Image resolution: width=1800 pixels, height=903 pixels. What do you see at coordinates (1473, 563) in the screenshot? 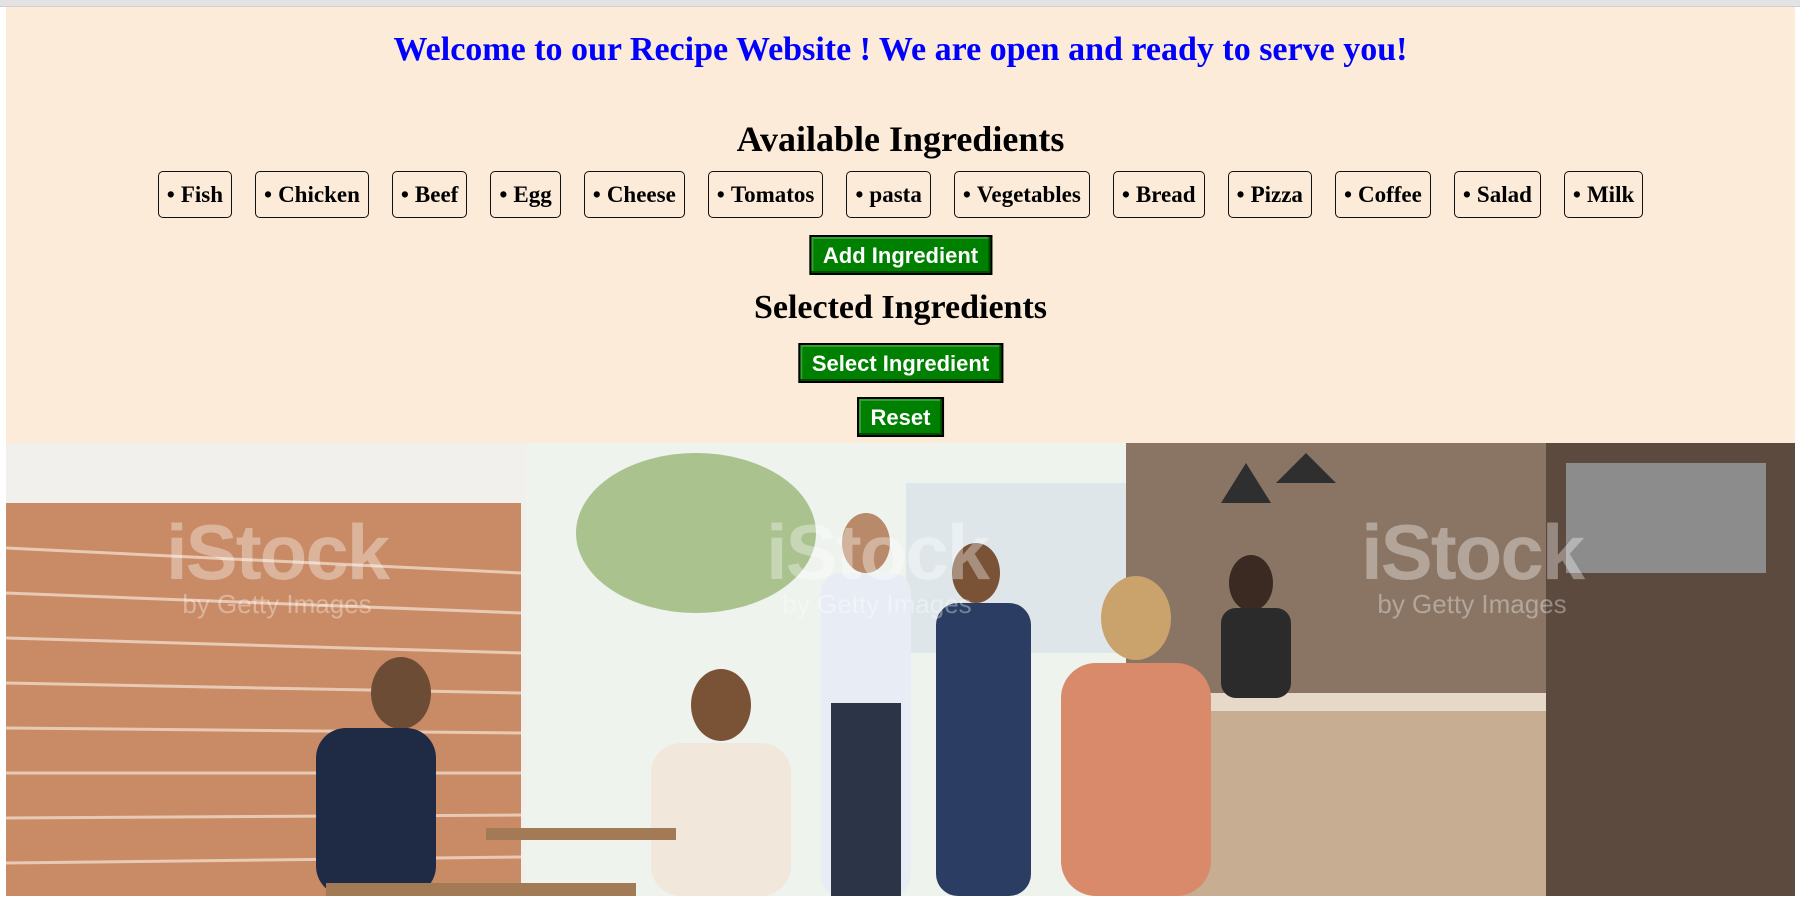
I see `watermark-right: iStock by Getty Images` at bounding box center [1473, 563].